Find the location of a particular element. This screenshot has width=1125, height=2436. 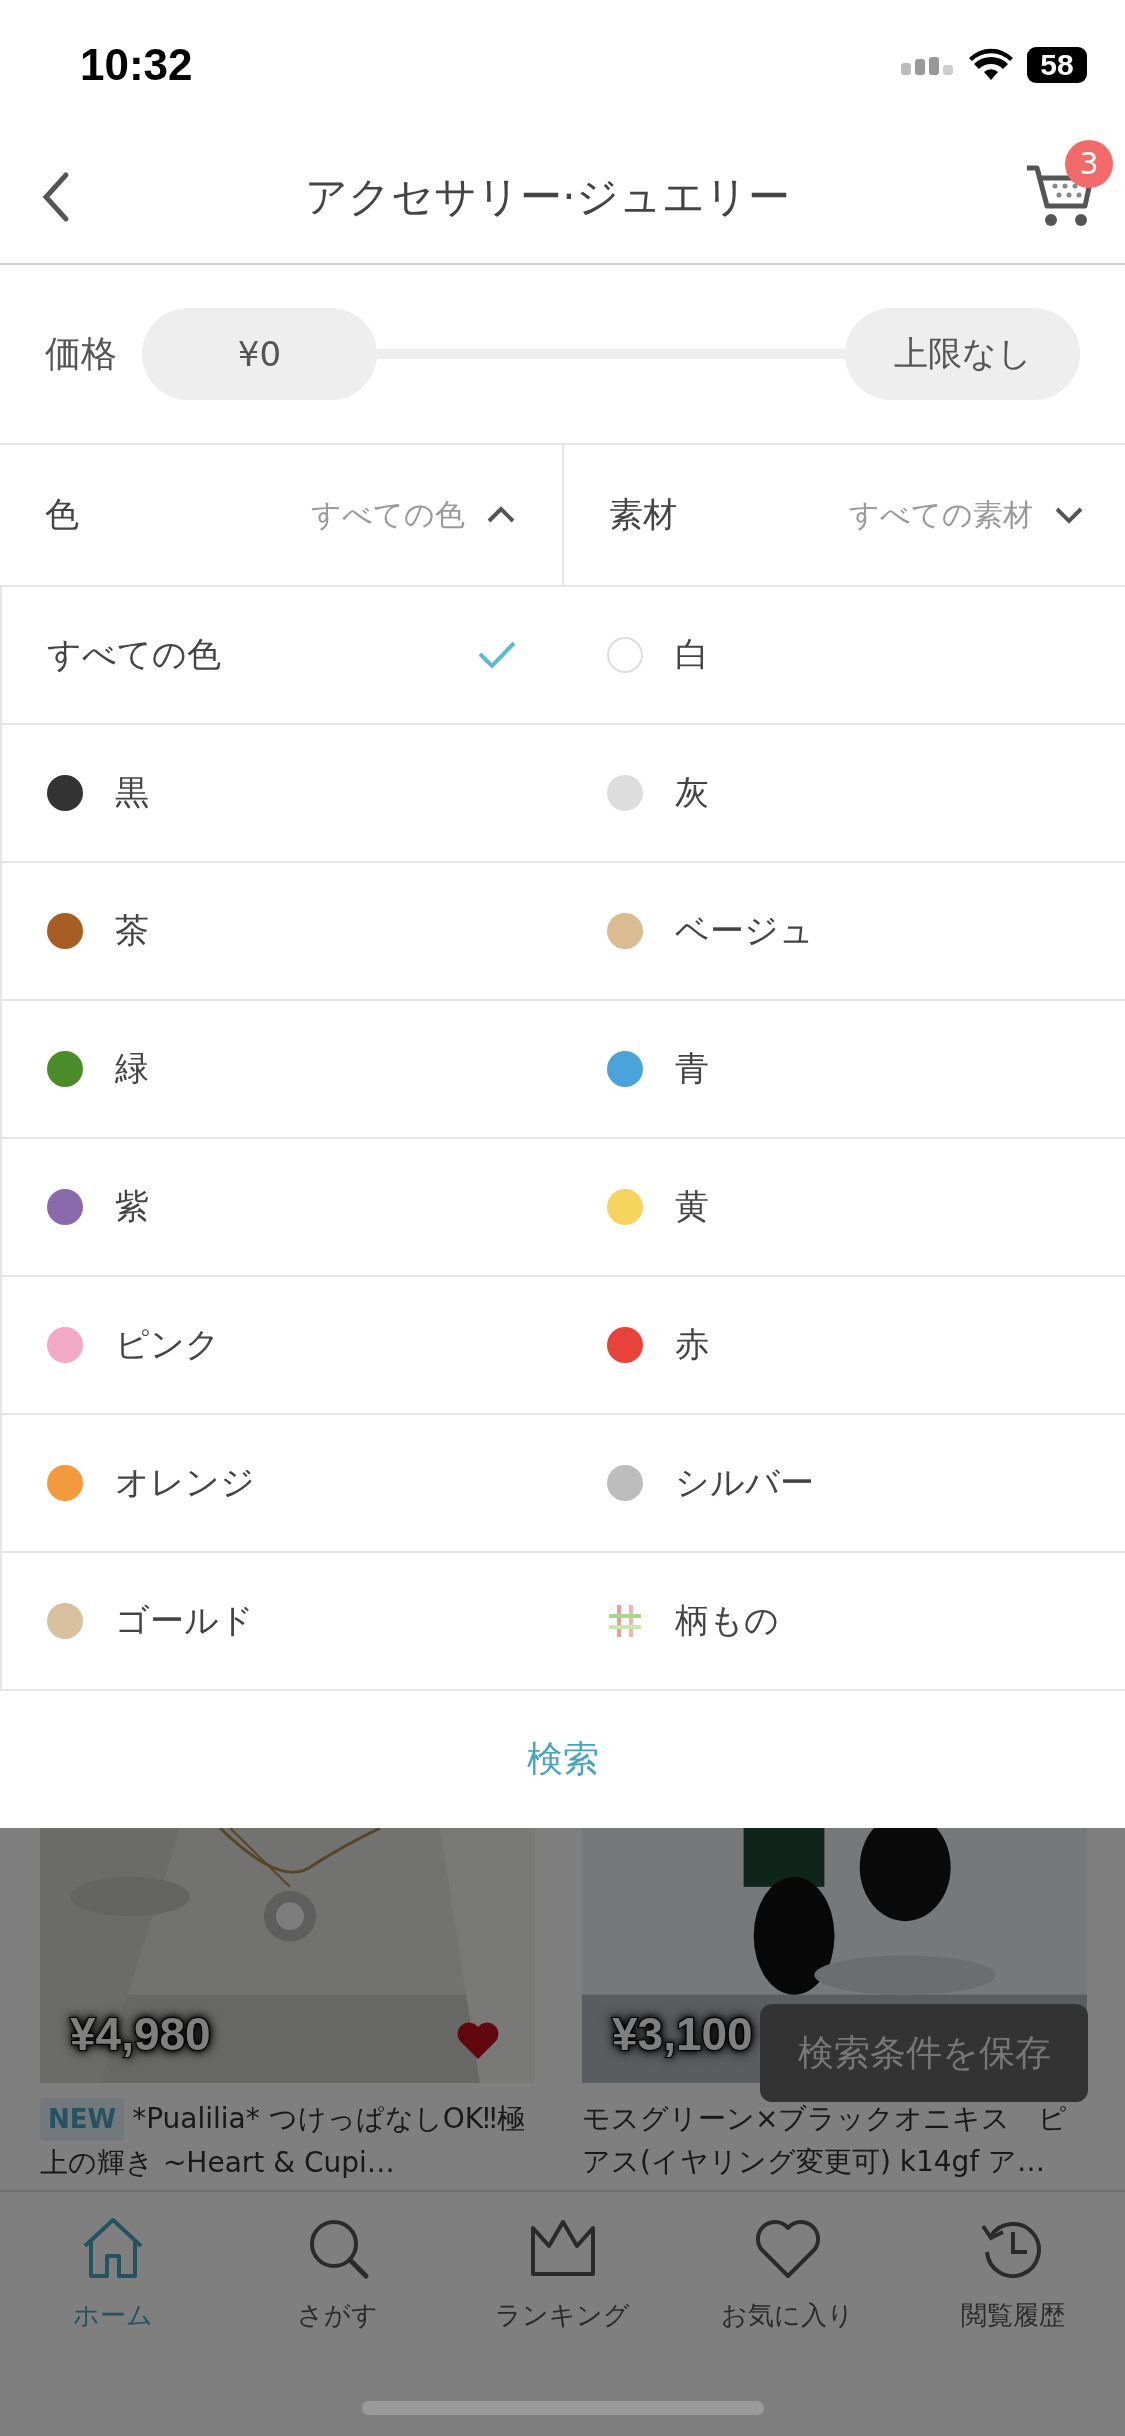

color-option: 紫 is located at coordinates (281, 1208).